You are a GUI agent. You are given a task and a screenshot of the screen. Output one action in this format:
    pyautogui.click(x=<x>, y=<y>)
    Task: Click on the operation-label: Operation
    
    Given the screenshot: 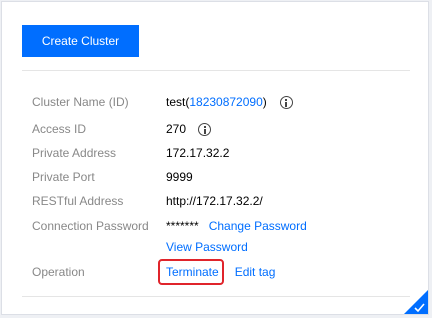 What is the action you would take?
    pyautogui.click(x=58, y=272)
    